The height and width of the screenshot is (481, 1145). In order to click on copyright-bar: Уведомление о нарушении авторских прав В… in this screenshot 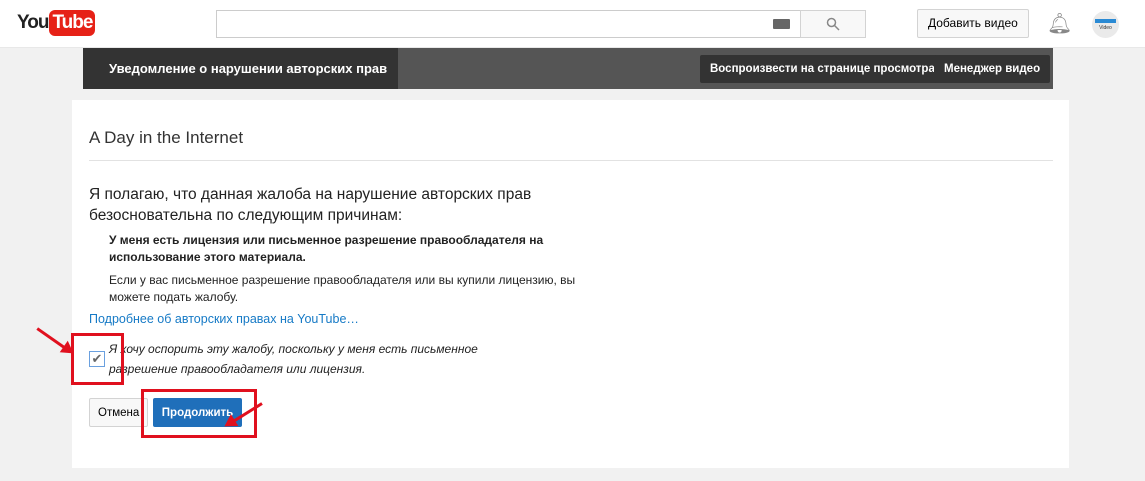, I will do `click(568, 68)`.